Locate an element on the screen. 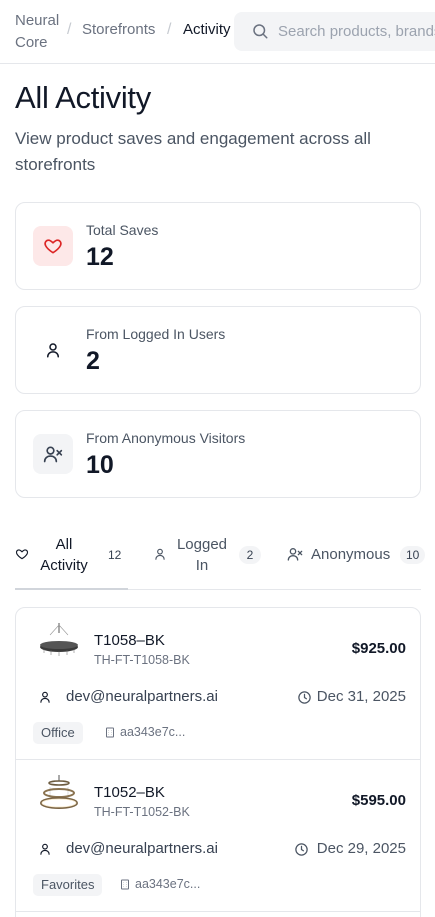 The image size is (435, 917). collection-tag: Office is located at coordinates (58, 733).